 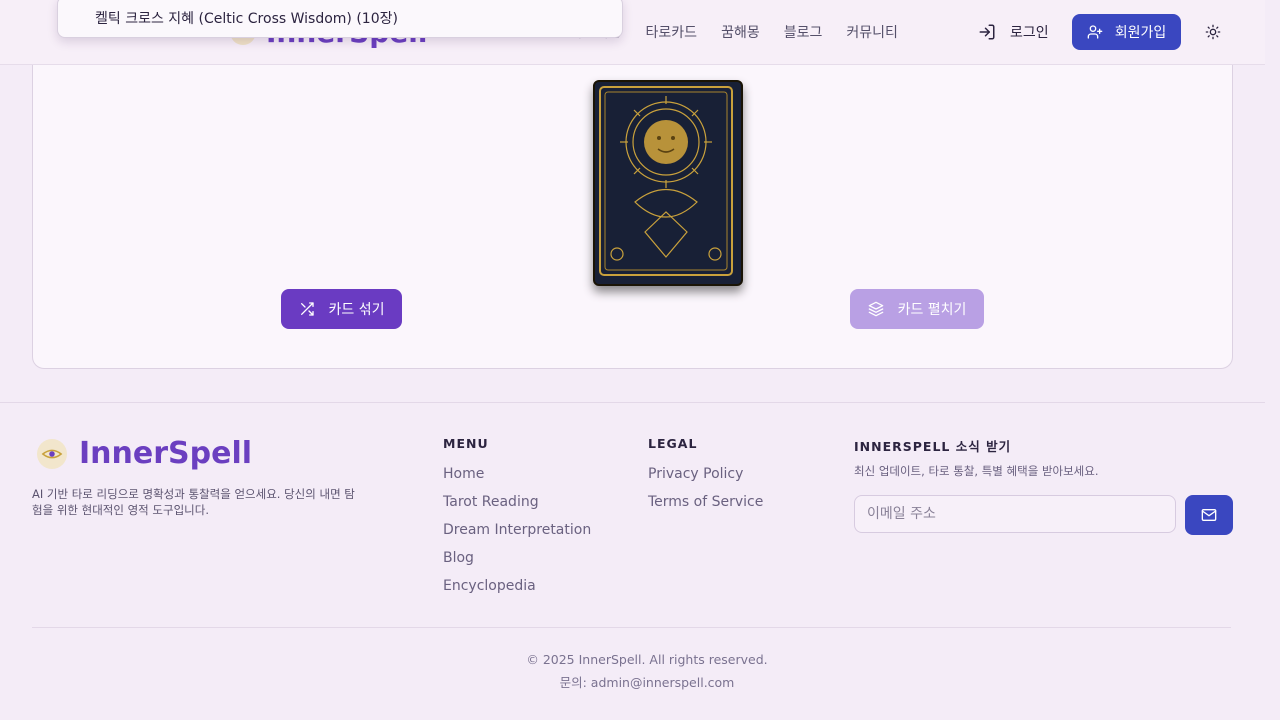 What do you see at coordinates (1140, 33) in the screenshot?
I see `signup-label: 회원가입` at bounding box center [1140, 33].